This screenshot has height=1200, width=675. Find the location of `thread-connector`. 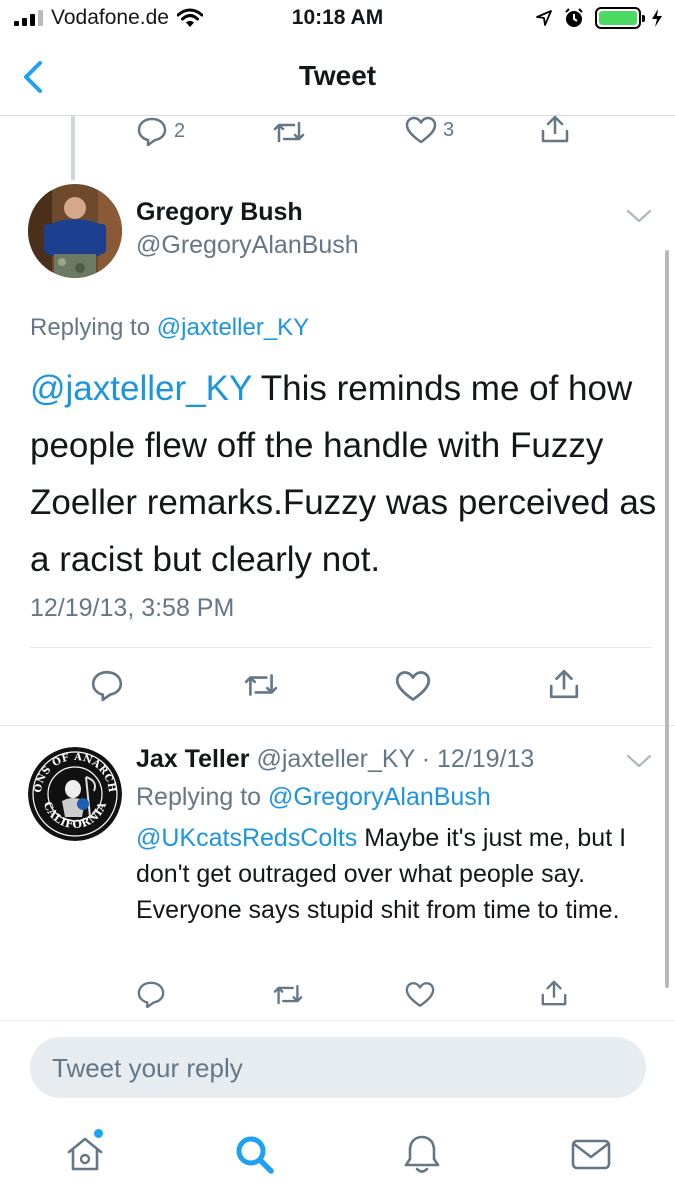

thread-connector is located at coordinates (73, 148).